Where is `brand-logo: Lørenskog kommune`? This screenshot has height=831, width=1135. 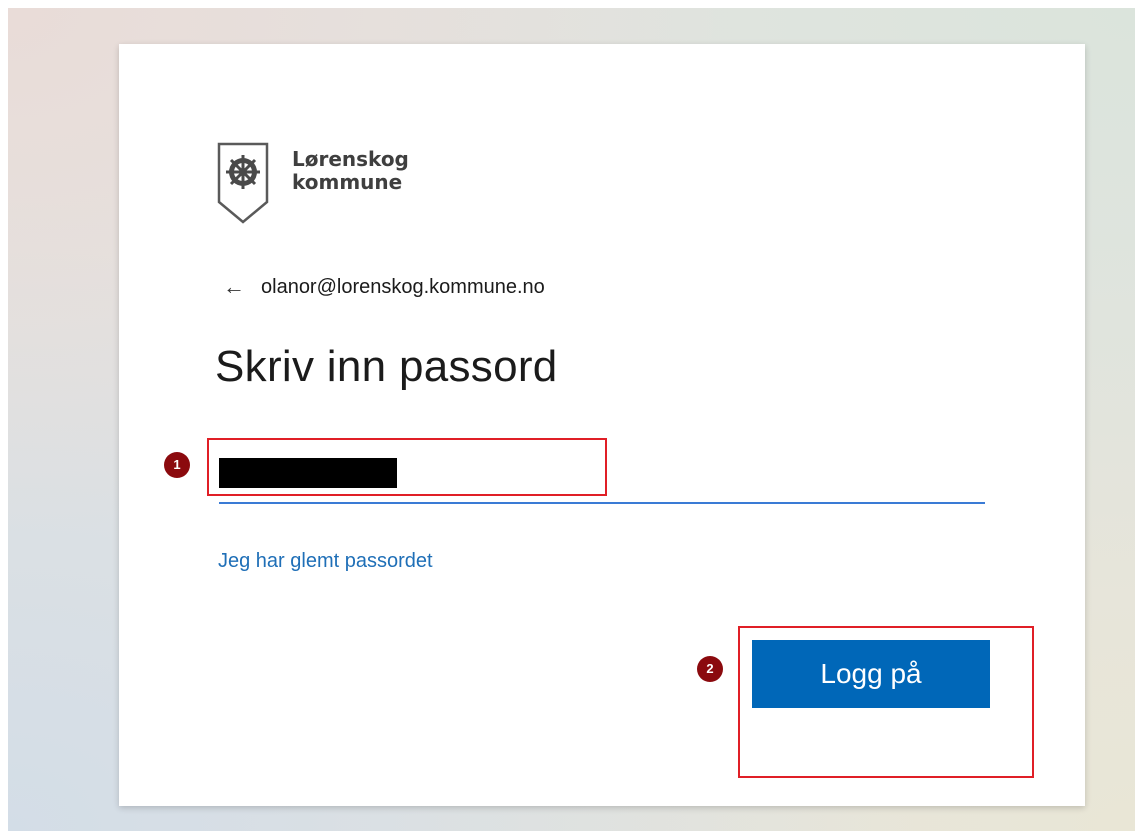 brand-logo: Lørenskog kommune is located at coordinates (327, 183).